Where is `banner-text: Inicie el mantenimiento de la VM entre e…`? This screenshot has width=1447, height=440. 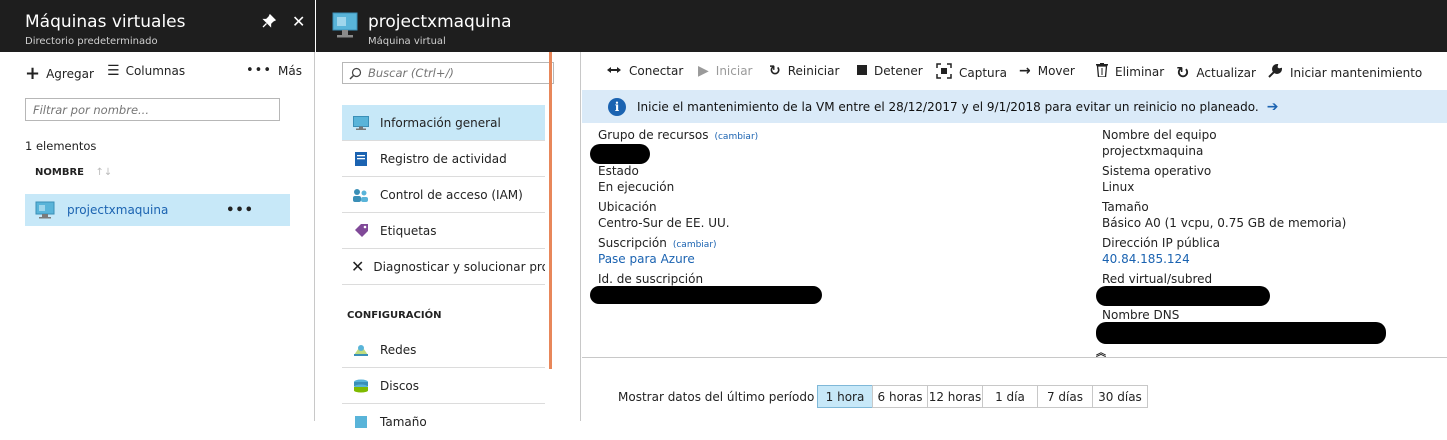 banner-text: Inicie el mantenimiento de la VM entre e… is located at coordinates (948, 106).